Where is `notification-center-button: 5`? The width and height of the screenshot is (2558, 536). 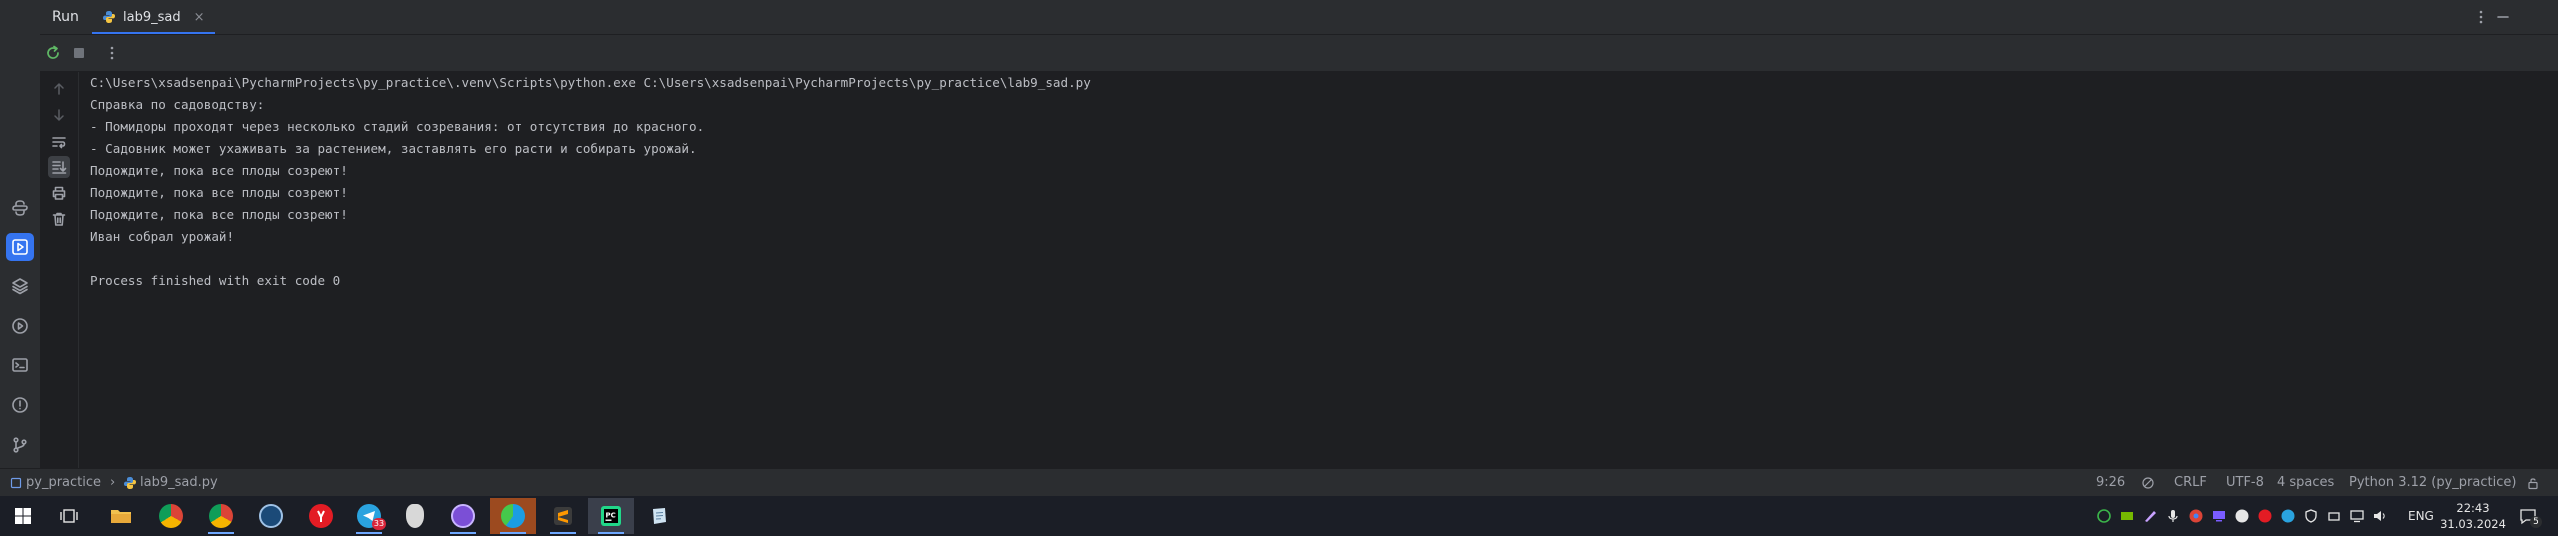 notification-center-button: 5 is located at coordinates (2528, 516).